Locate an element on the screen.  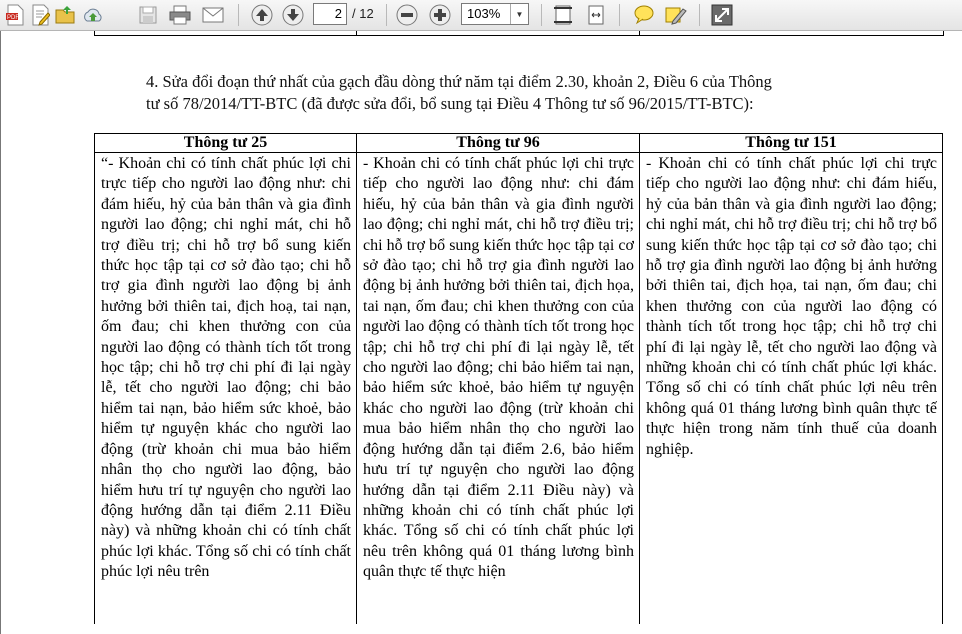
print-icon is located at coordinates (180, 15).